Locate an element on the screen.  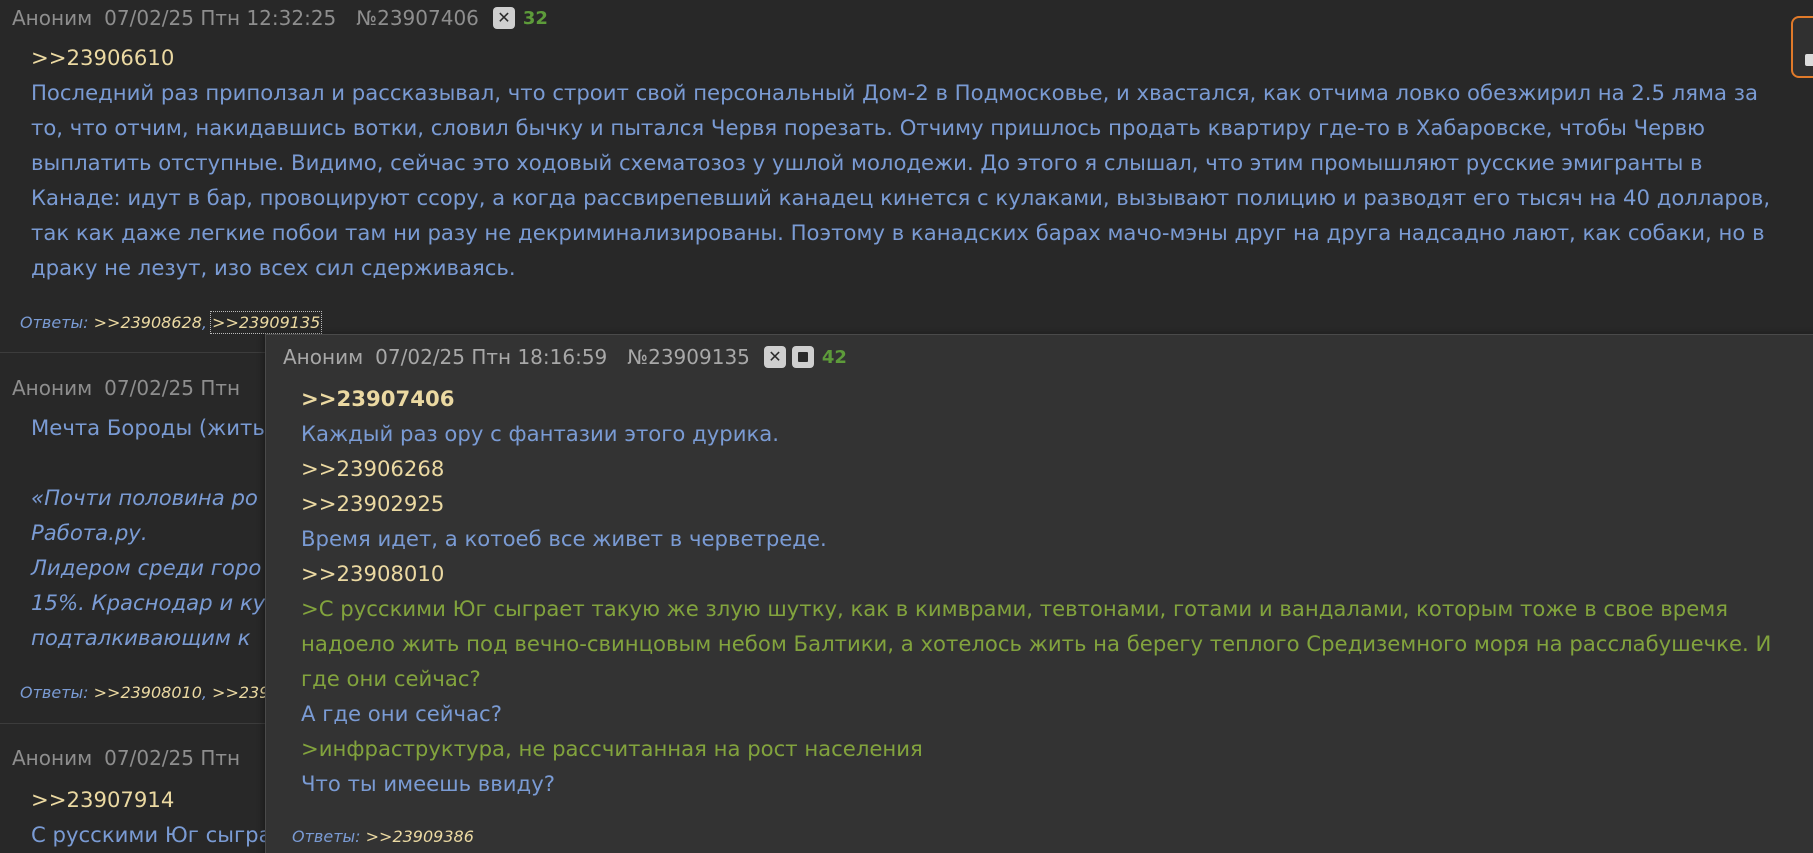
stop-icon is located at coordinates (802, 357).